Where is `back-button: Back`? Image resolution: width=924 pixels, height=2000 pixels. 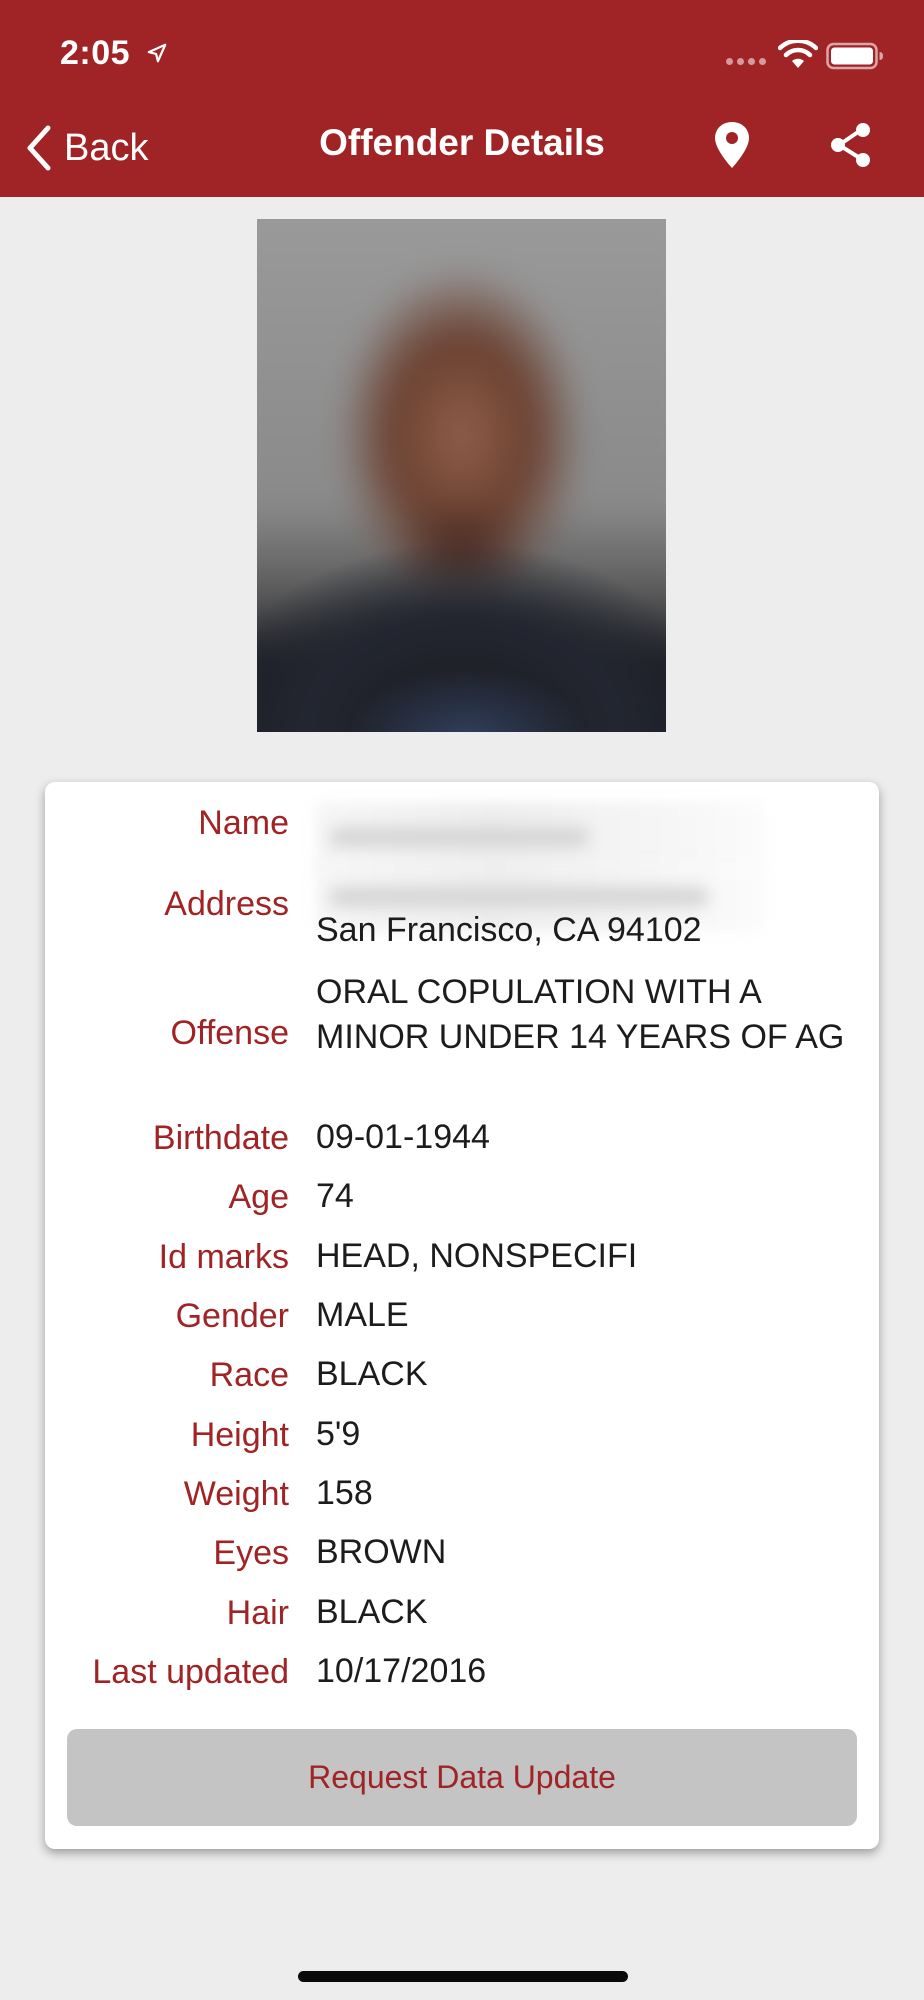
back-button: Back is located at coordinates (86, 148).